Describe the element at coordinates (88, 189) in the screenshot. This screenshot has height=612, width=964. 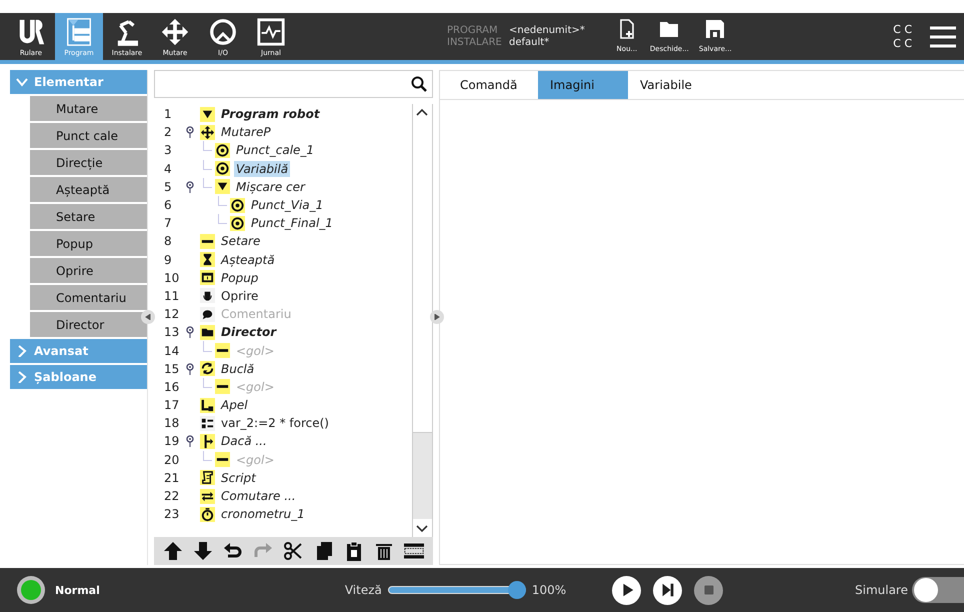
I see `sidebar-item: Așteaptă` at that location.